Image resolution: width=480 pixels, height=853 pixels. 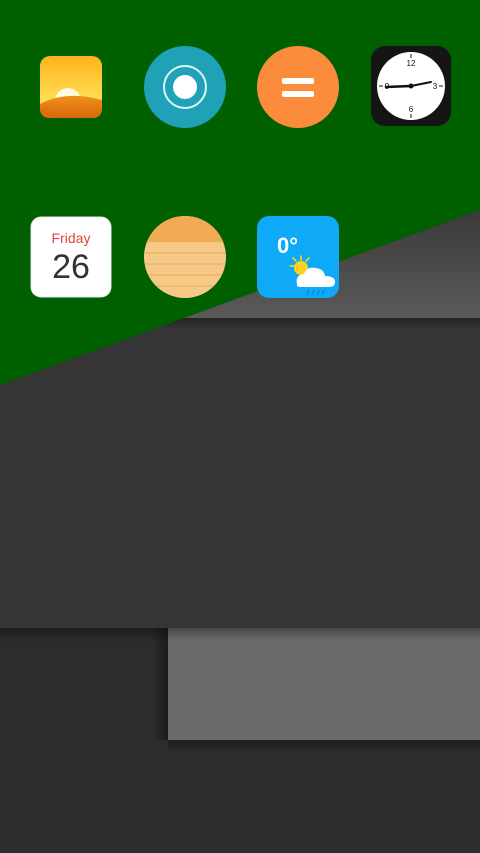 What do you see at coordinates (288, 245) in the screenshot?
I see `weather-temperature: 0°` at bounding box center [288, 245].